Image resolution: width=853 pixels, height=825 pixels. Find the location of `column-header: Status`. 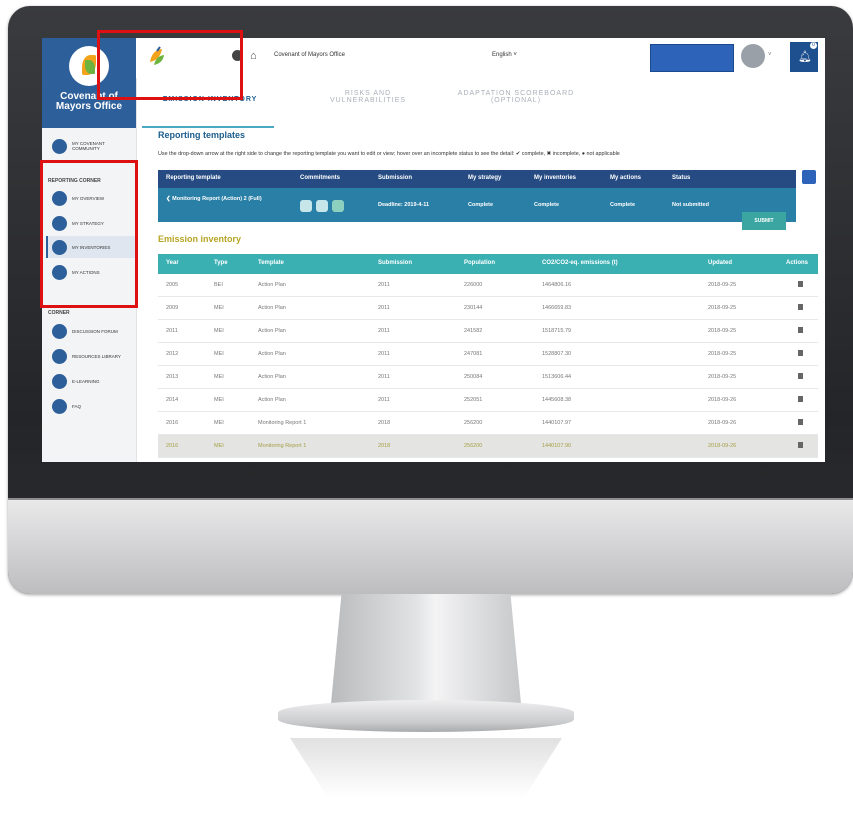

column-header: Status is located at coordinates (681, 178).